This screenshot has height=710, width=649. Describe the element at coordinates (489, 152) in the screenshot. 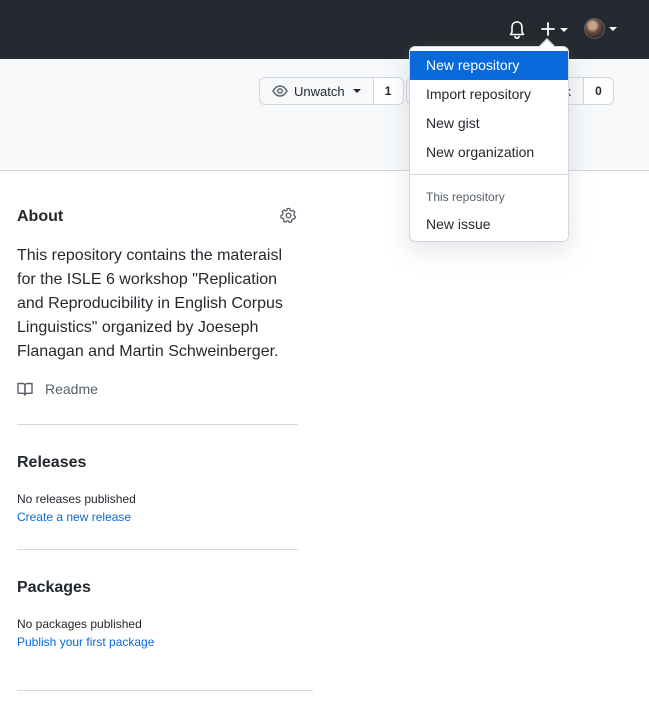

I see `menu-item-new-organization: New organization` at that location.